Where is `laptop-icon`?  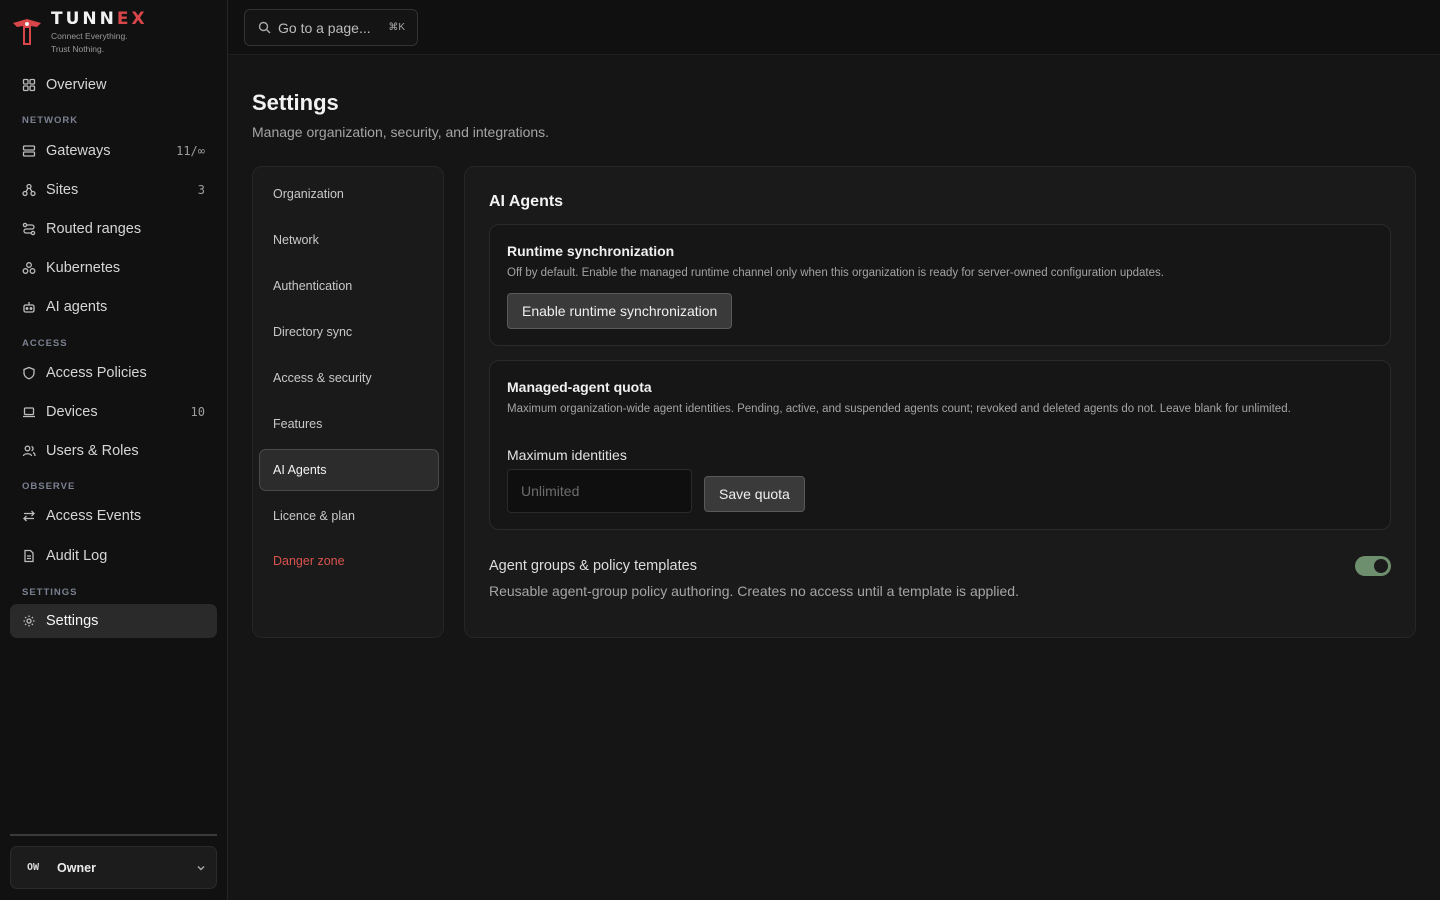
laptop-icon is located at coordinates (29, 412).